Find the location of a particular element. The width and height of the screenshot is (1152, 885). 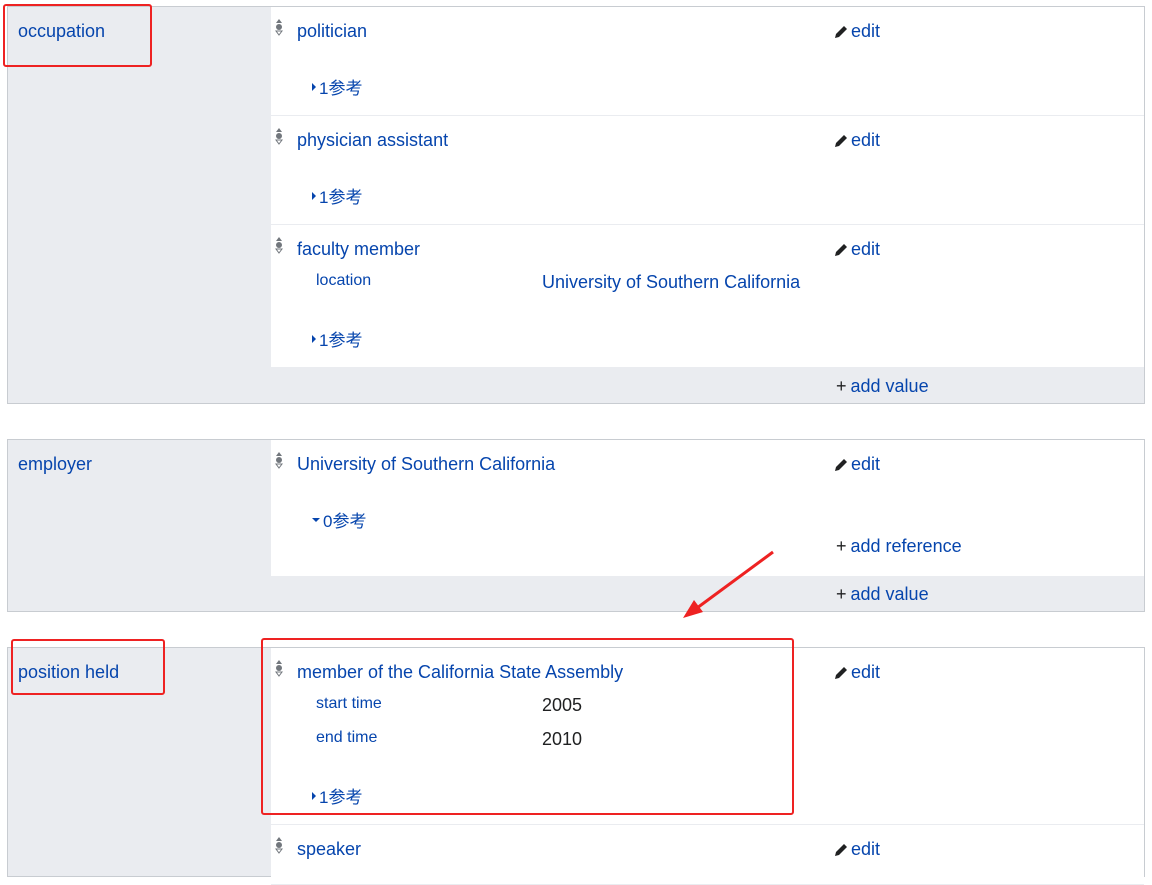

highlight-assembly-statement is located at coordinates (527, 726).